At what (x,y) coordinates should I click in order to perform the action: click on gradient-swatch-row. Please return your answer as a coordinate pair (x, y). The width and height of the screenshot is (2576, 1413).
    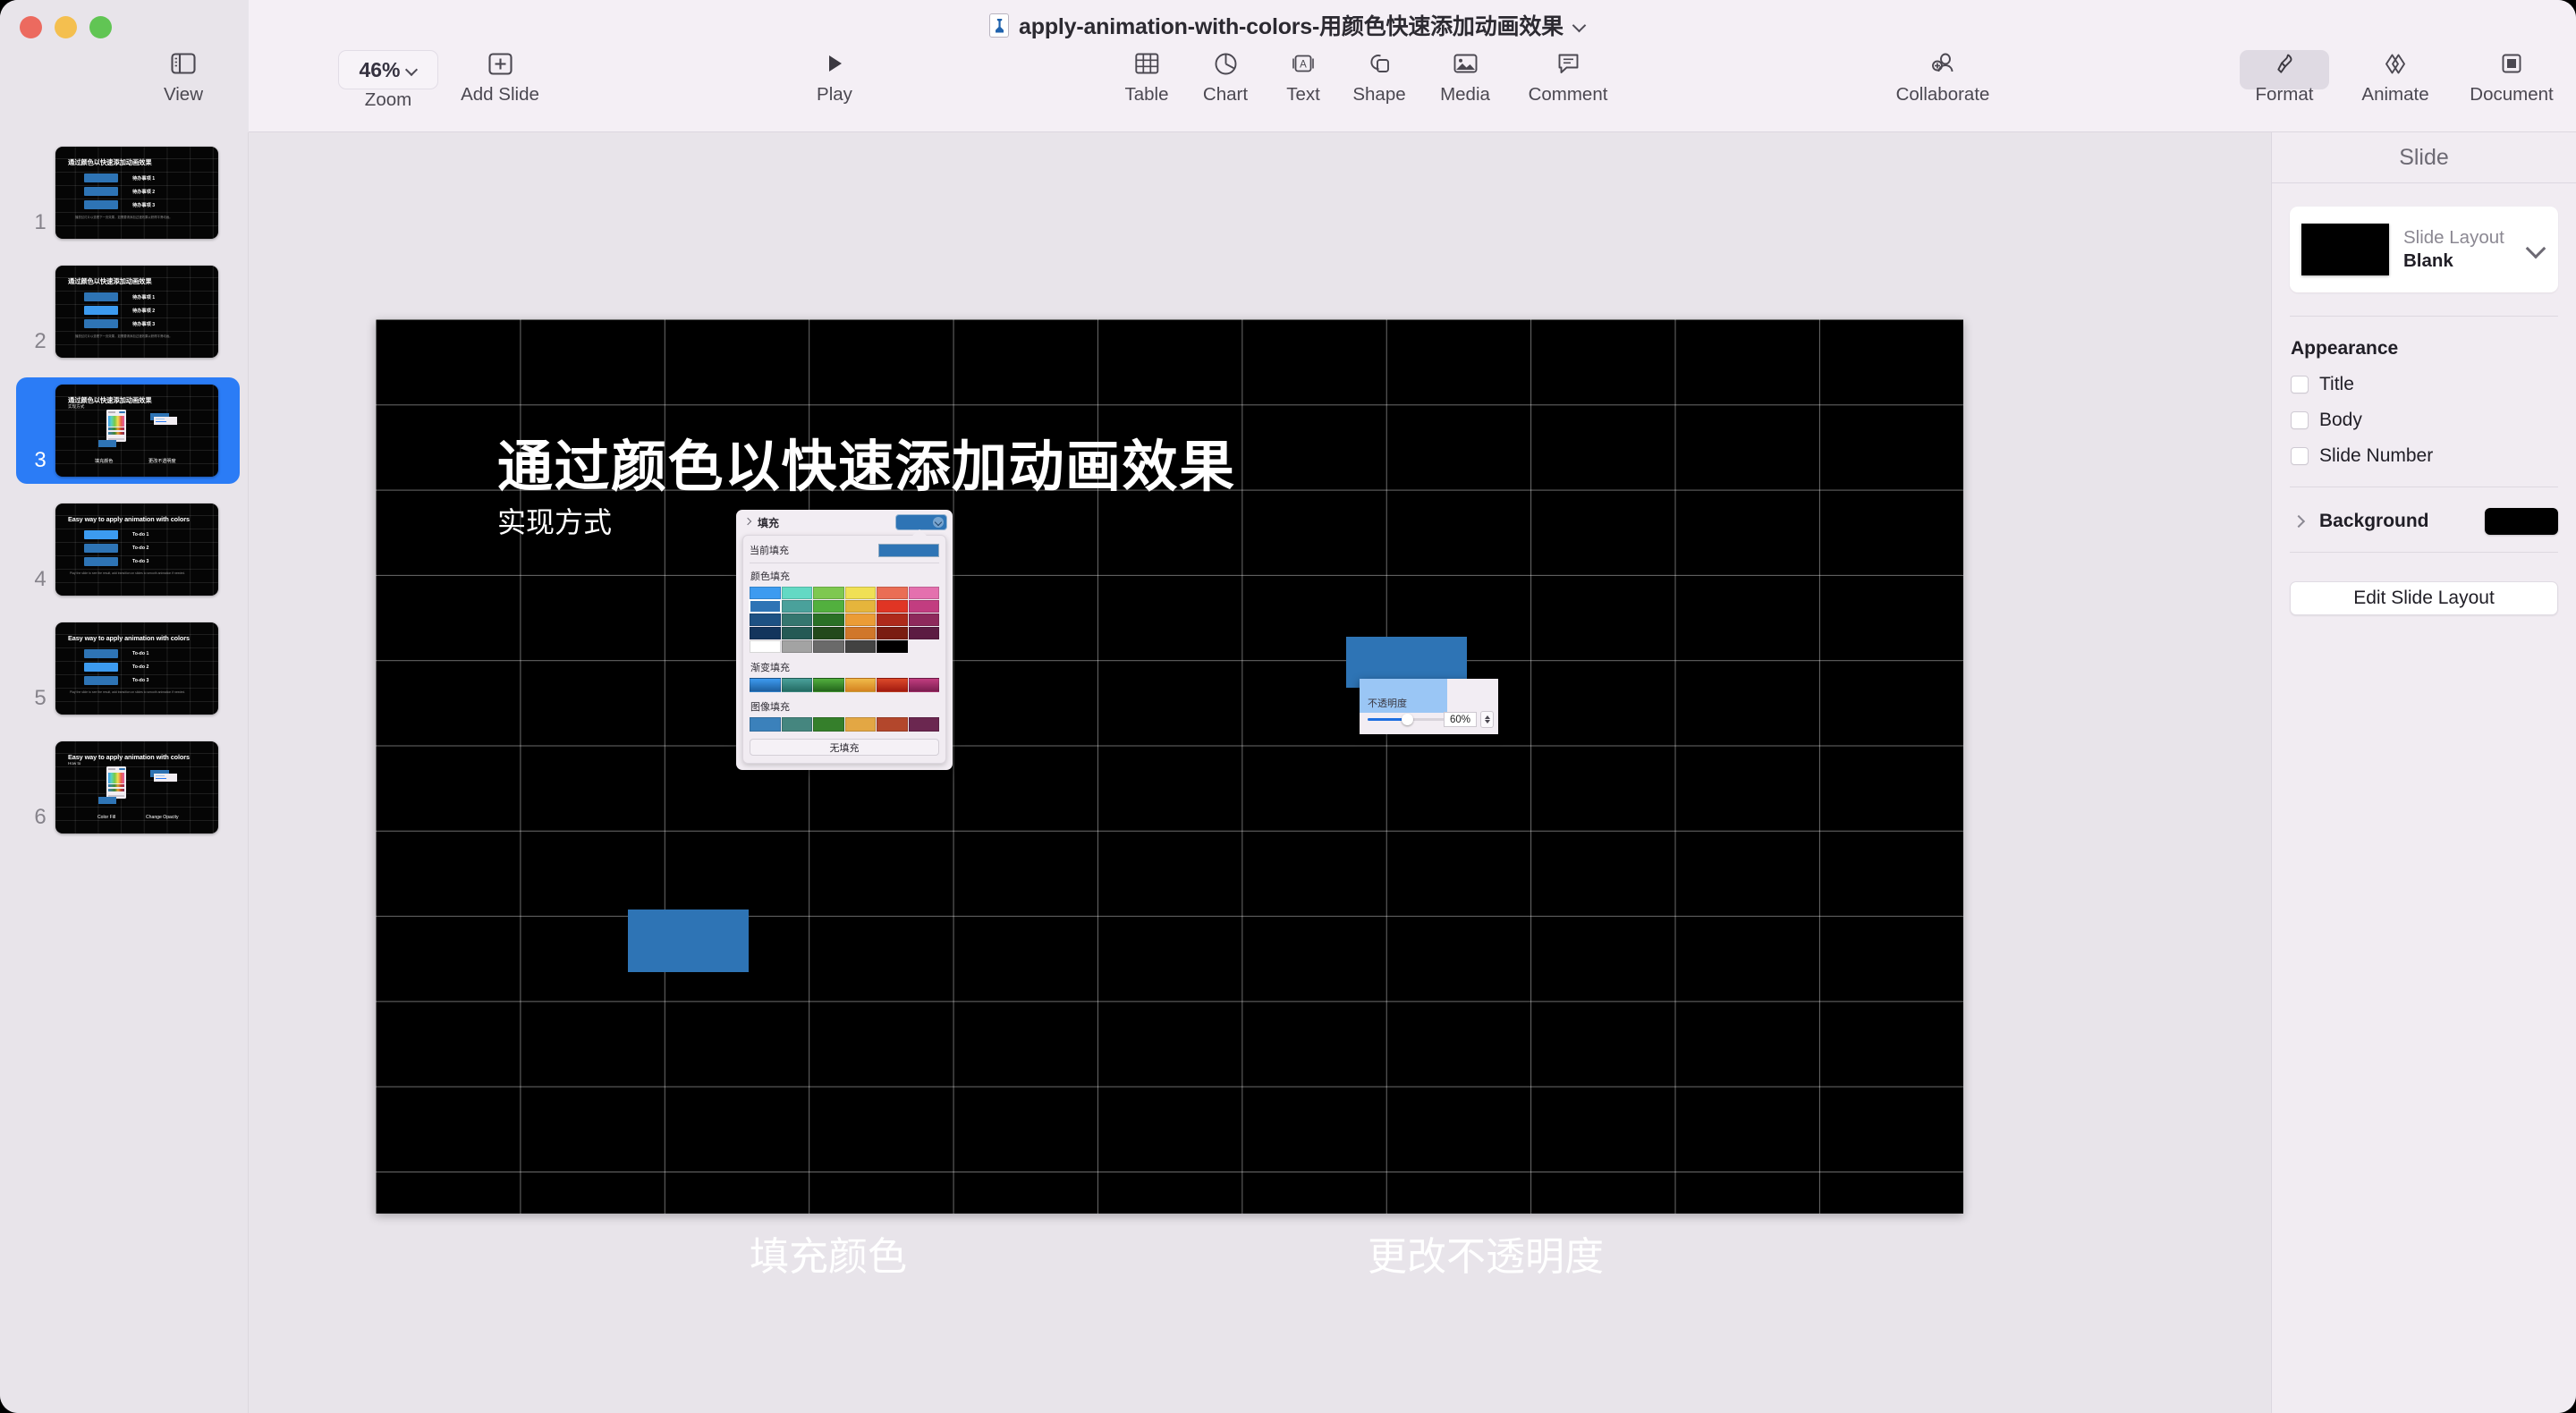
    Looking at the image, I should click on (844, 685).